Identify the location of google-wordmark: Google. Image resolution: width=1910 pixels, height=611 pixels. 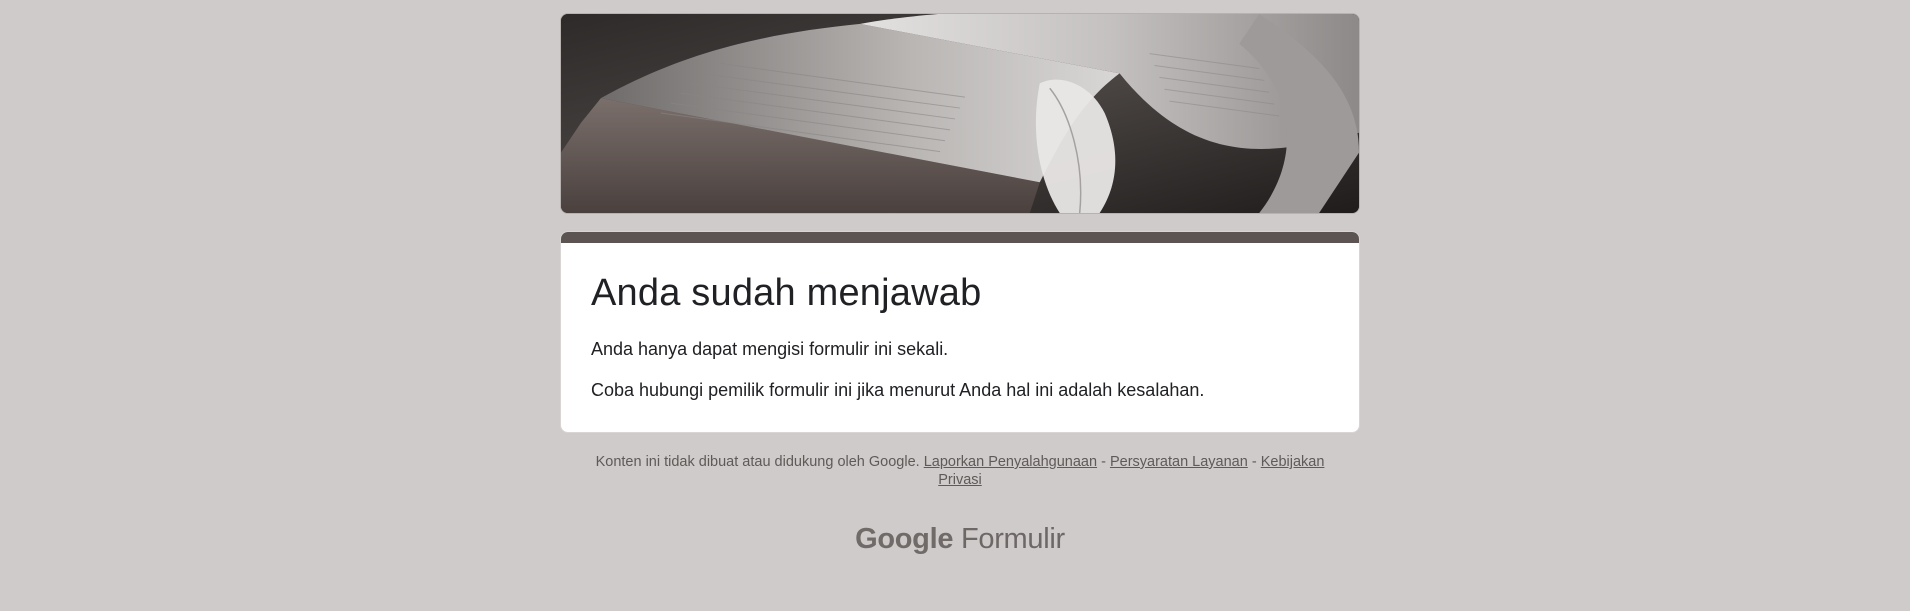
(904, 539).